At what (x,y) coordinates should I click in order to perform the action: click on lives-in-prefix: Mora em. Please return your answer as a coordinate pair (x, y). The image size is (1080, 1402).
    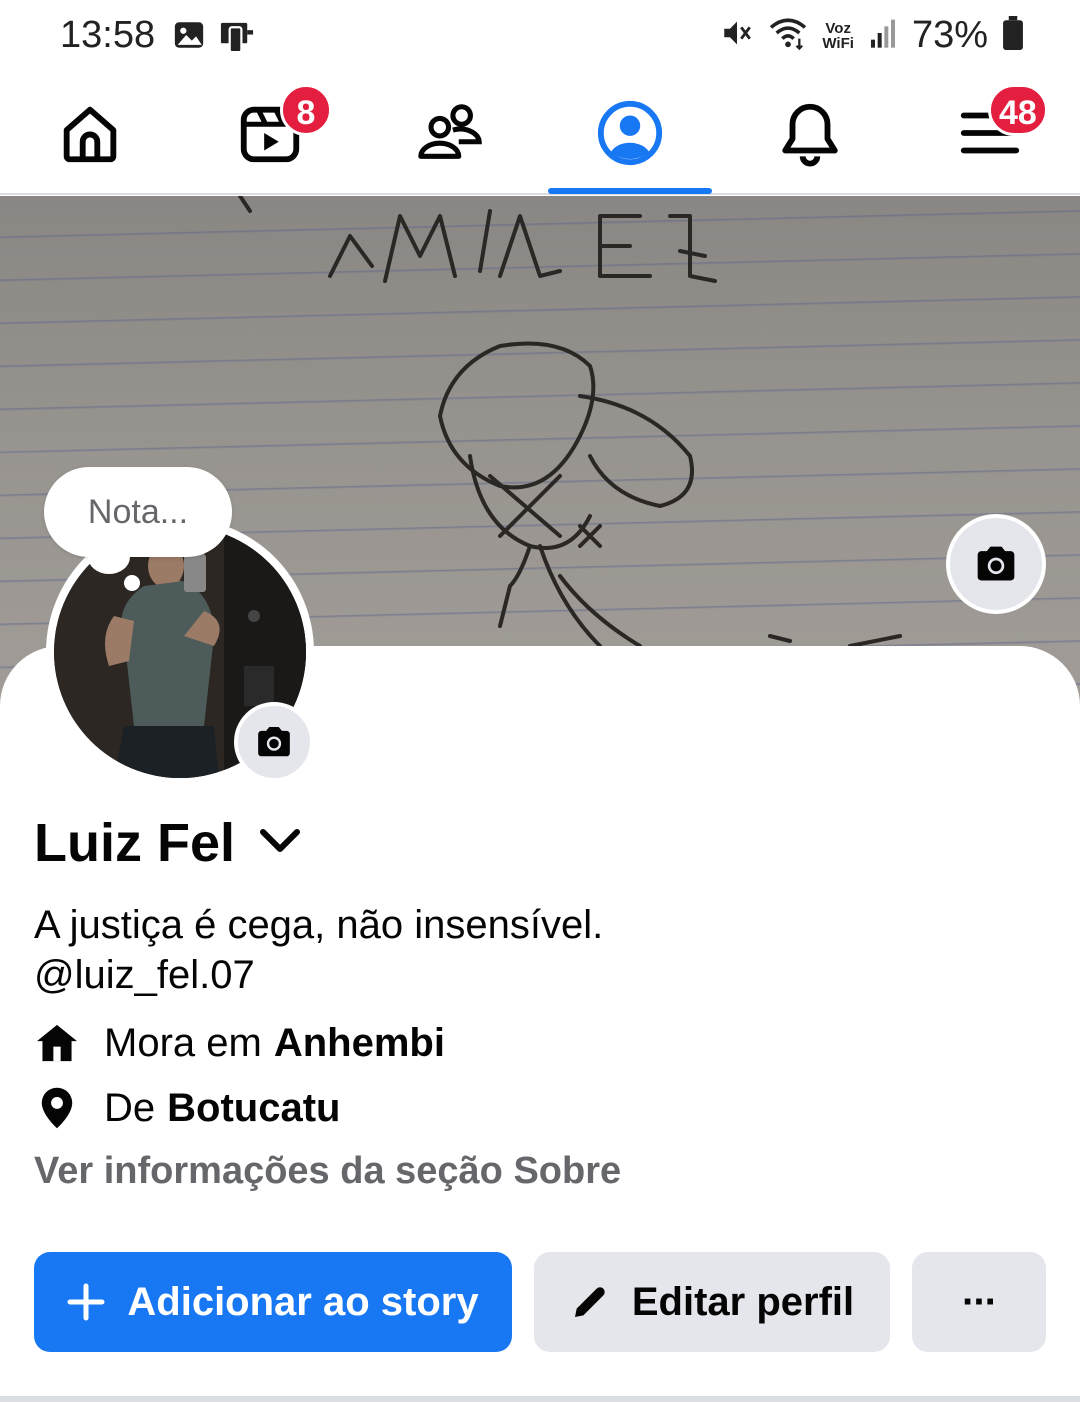
    Looking at the image, I should click on (183, 1042).